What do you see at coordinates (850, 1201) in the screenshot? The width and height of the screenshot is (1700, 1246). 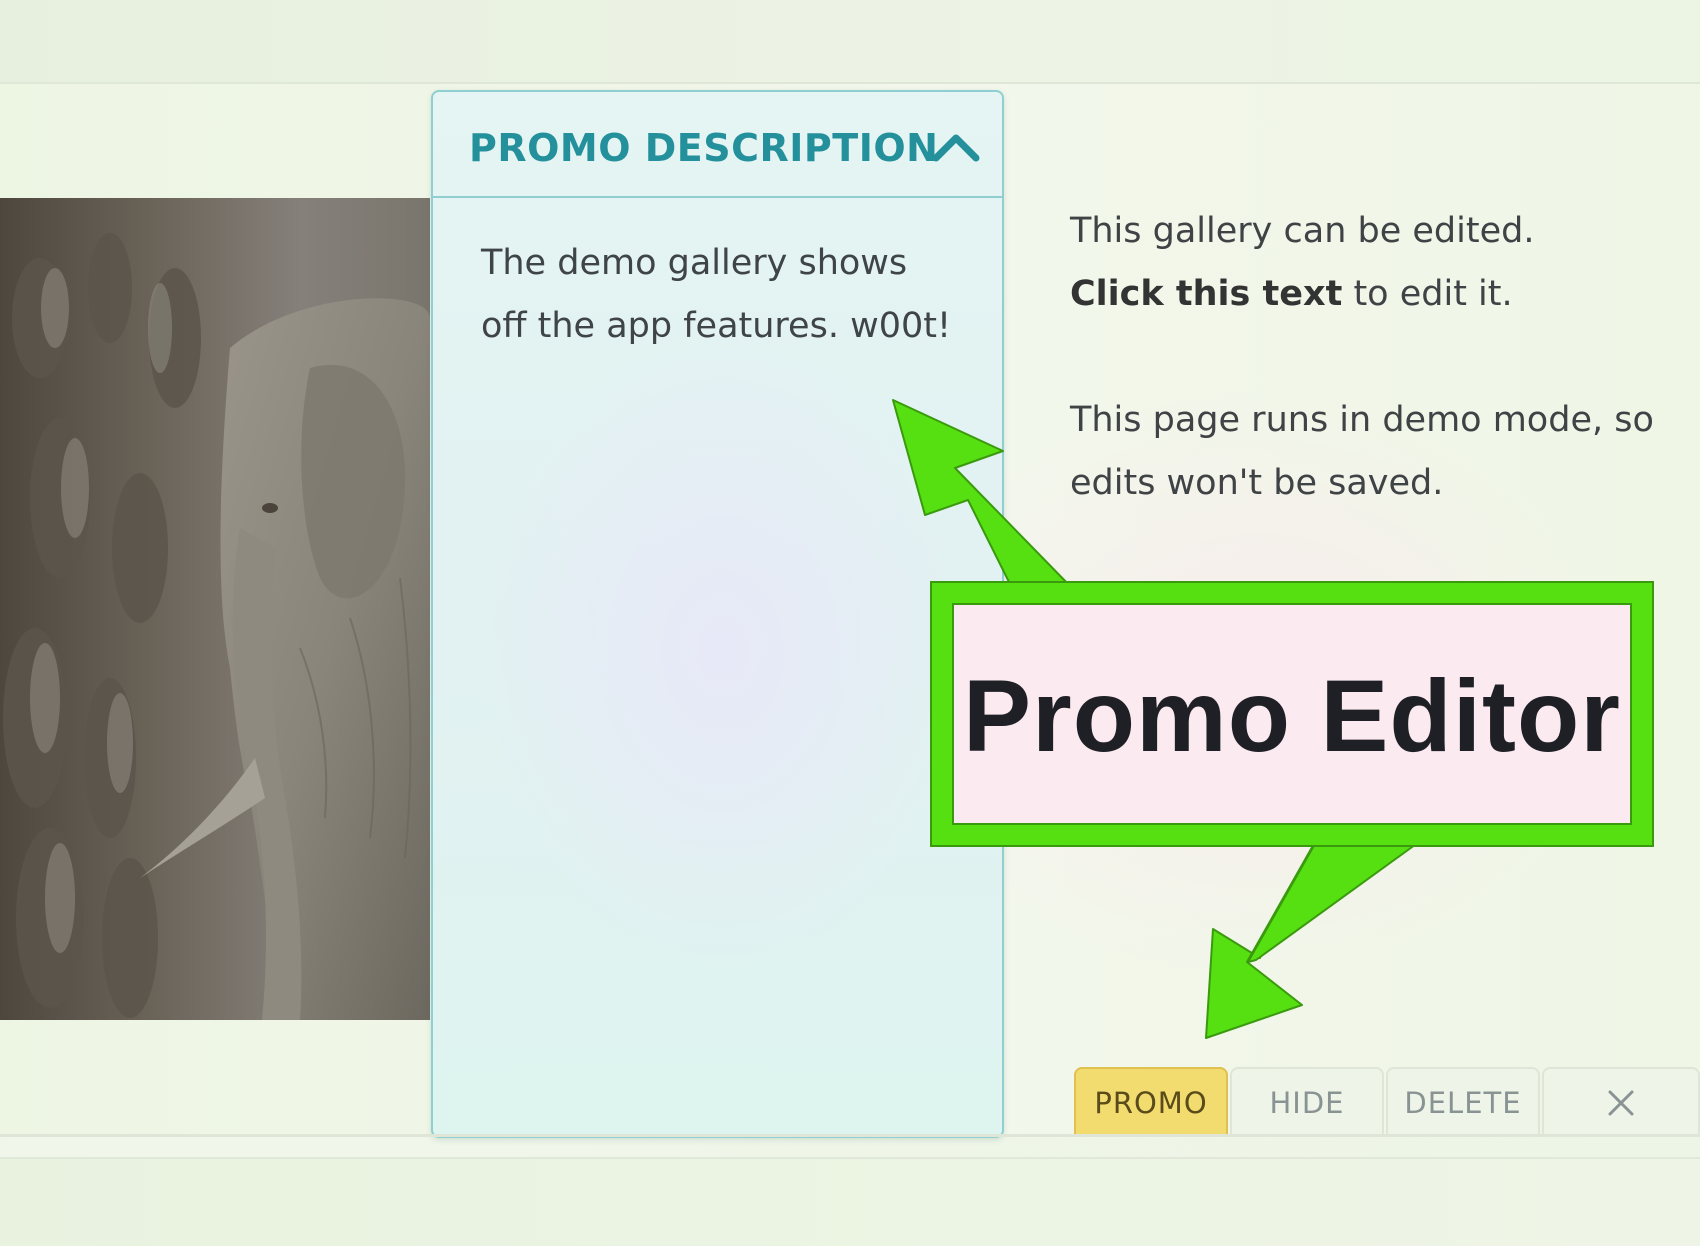 I see `bottom-bar` at bounding box center [850, 1201].